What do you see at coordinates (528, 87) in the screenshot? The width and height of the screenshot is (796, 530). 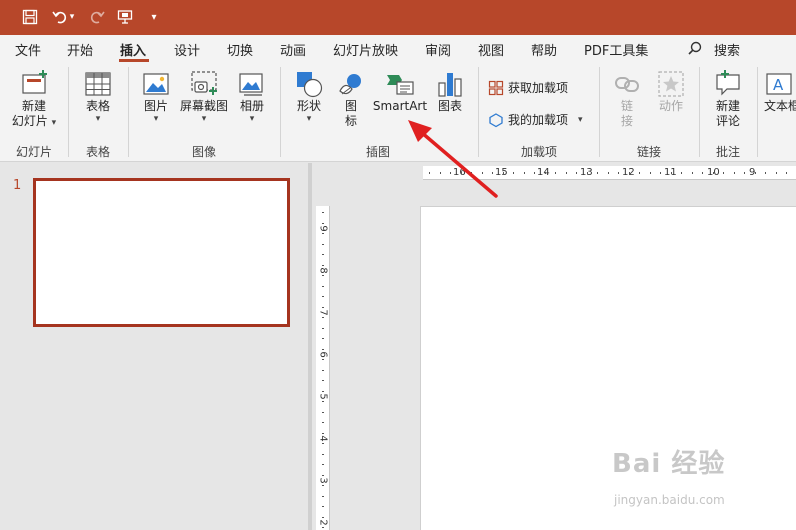 I see `get-addins-button: 获取加载项` at bounding box center [528, 87].